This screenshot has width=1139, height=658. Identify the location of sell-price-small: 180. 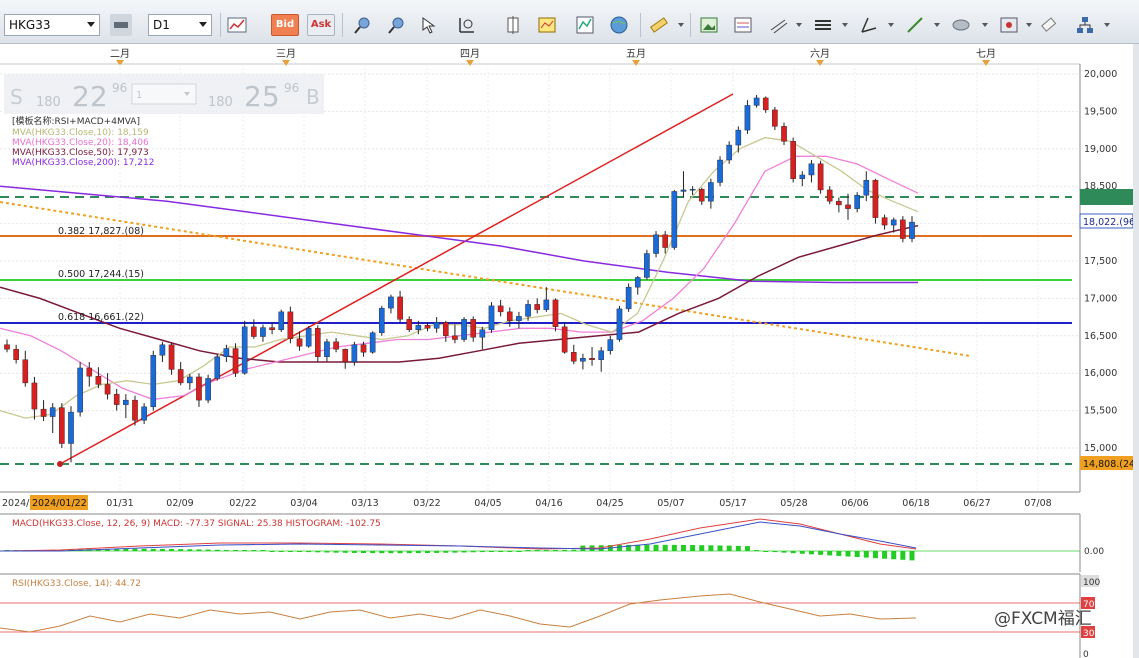
(48, 102).